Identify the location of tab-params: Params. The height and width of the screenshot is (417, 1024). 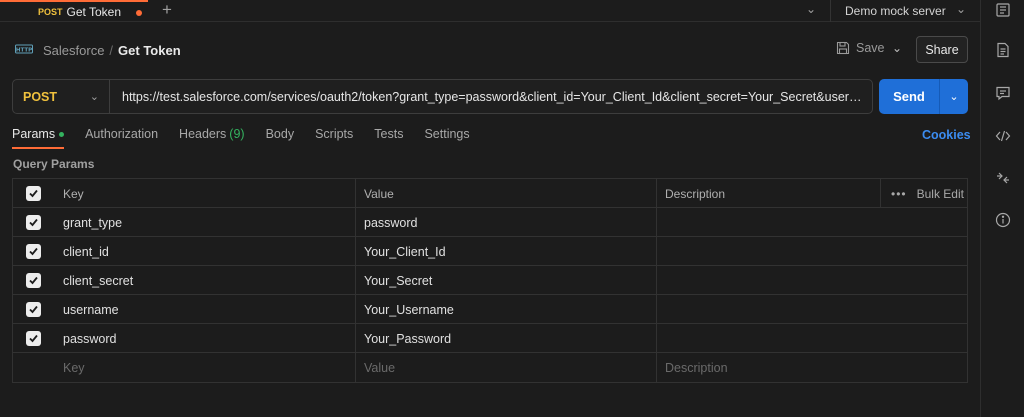
(38, 138).